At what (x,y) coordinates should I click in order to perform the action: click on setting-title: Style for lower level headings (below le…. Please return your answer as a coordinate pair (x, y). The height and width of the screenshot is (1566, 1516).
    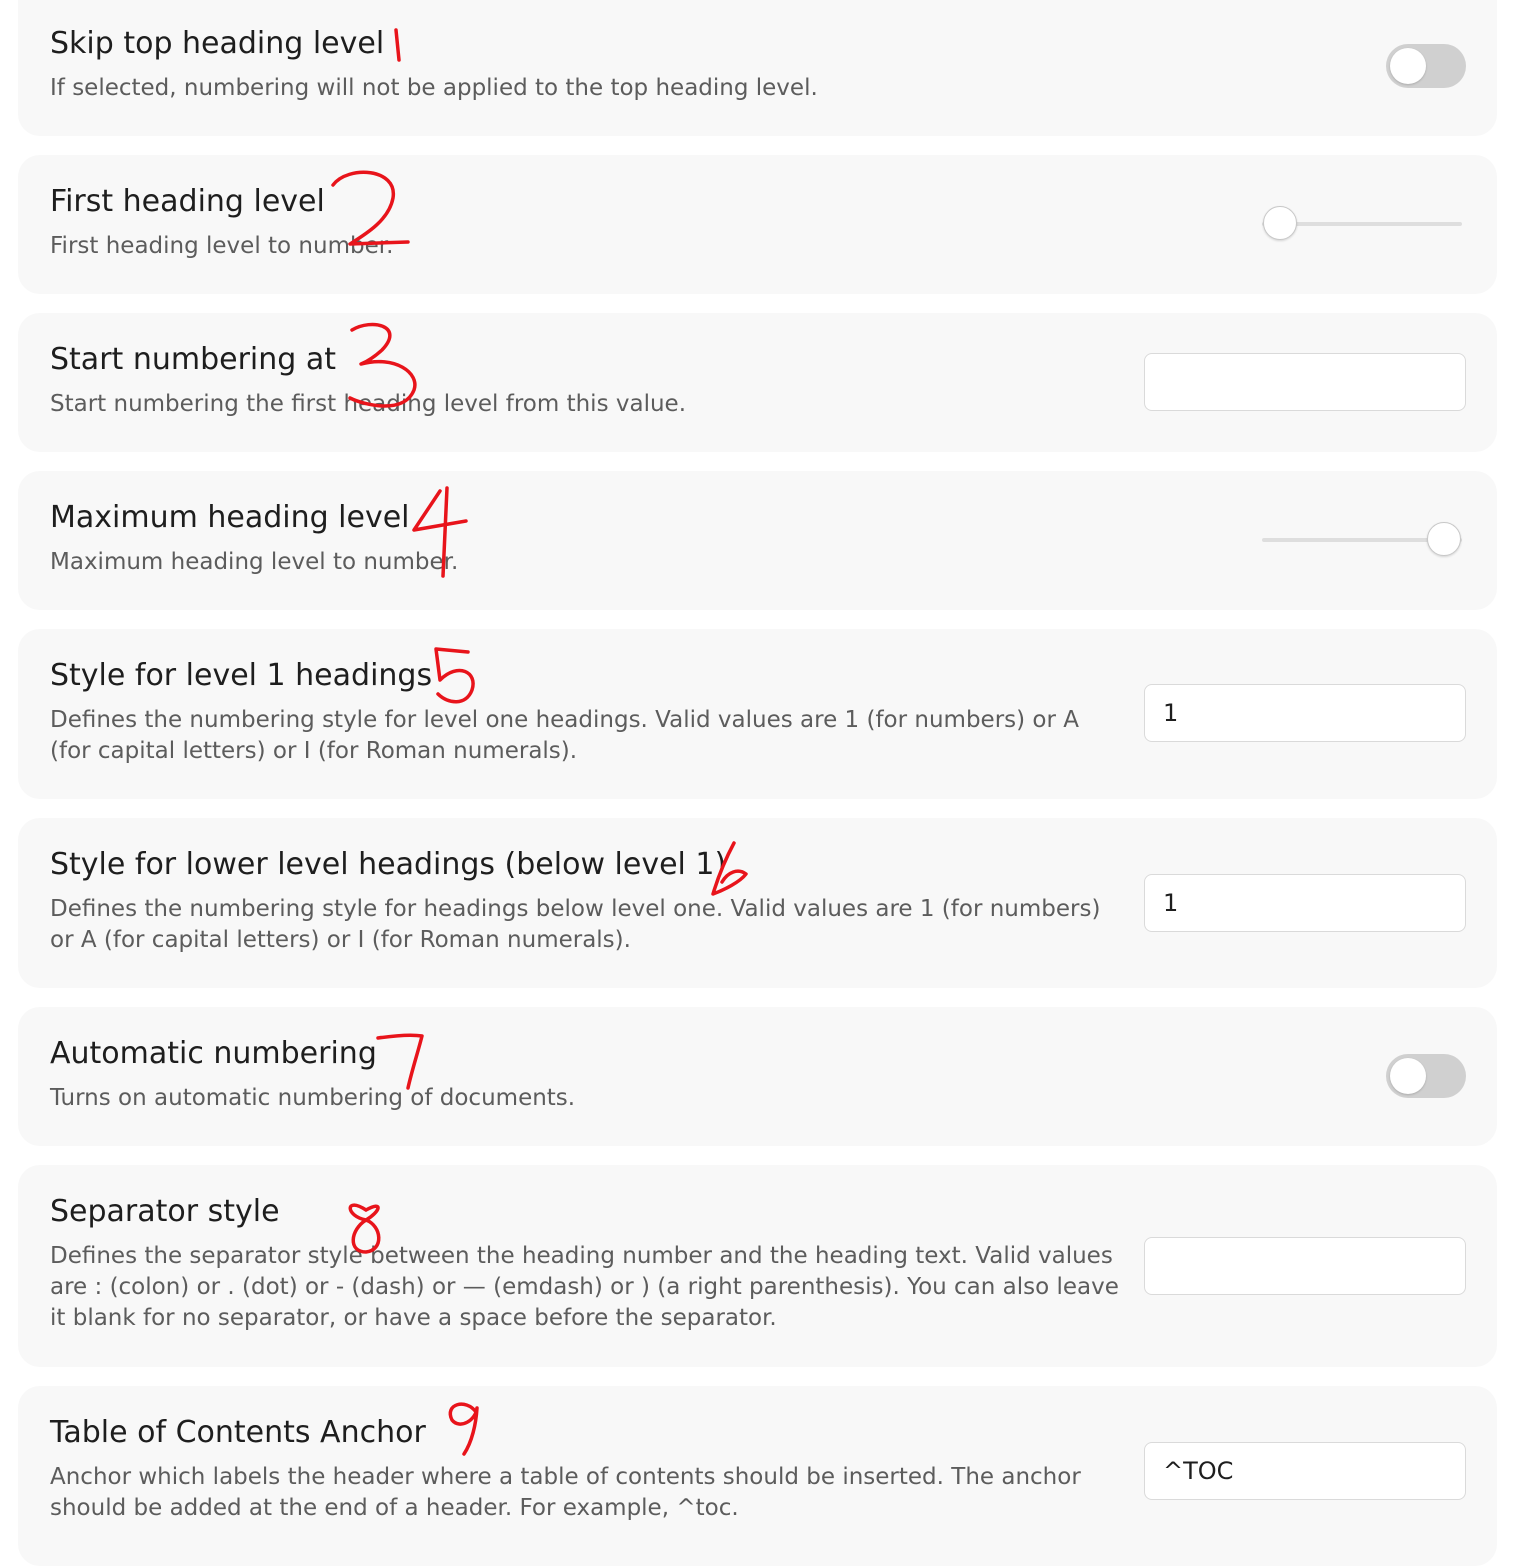
    Looking at the image, I should click on (388, 864).